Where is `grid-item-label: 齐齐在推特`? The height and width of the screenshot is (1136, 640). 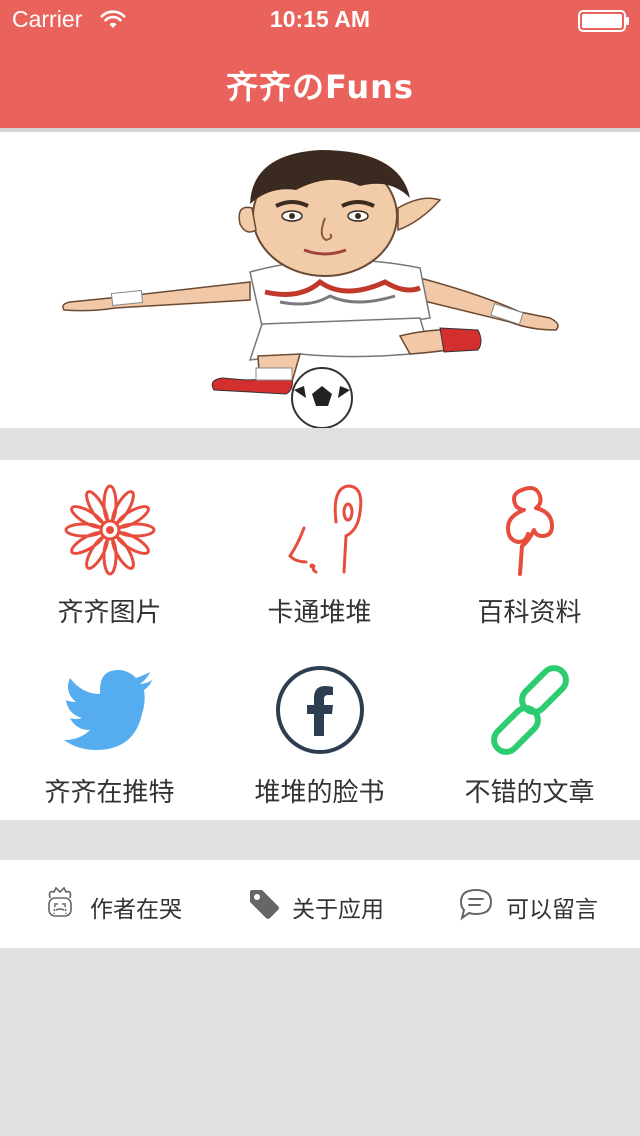
grid-item-label: 齐齐在推特 is located at coordinates (109, 793).